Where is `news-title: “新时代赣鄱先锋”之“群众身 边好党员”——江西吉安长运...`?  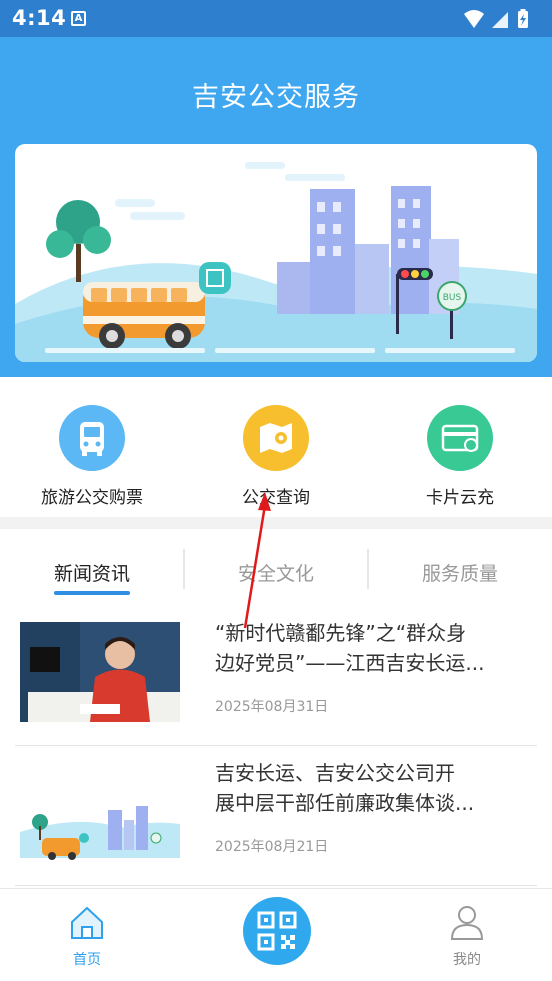
news-title: “新时代赣鄱先锋”之“群众身 边好党员”——江西吉安长运... is located at coordinates (365, 648).